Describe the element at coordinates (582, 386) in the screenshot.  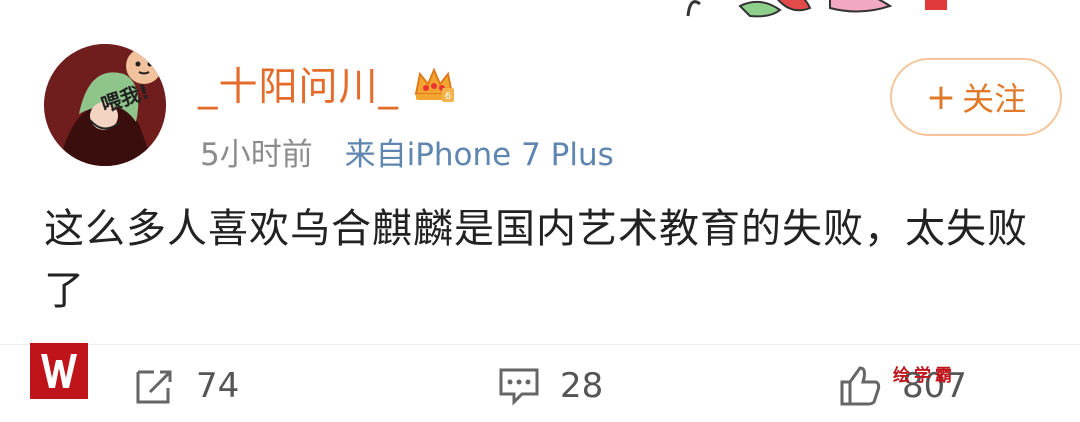
I see `comment-count: 28` at that location.